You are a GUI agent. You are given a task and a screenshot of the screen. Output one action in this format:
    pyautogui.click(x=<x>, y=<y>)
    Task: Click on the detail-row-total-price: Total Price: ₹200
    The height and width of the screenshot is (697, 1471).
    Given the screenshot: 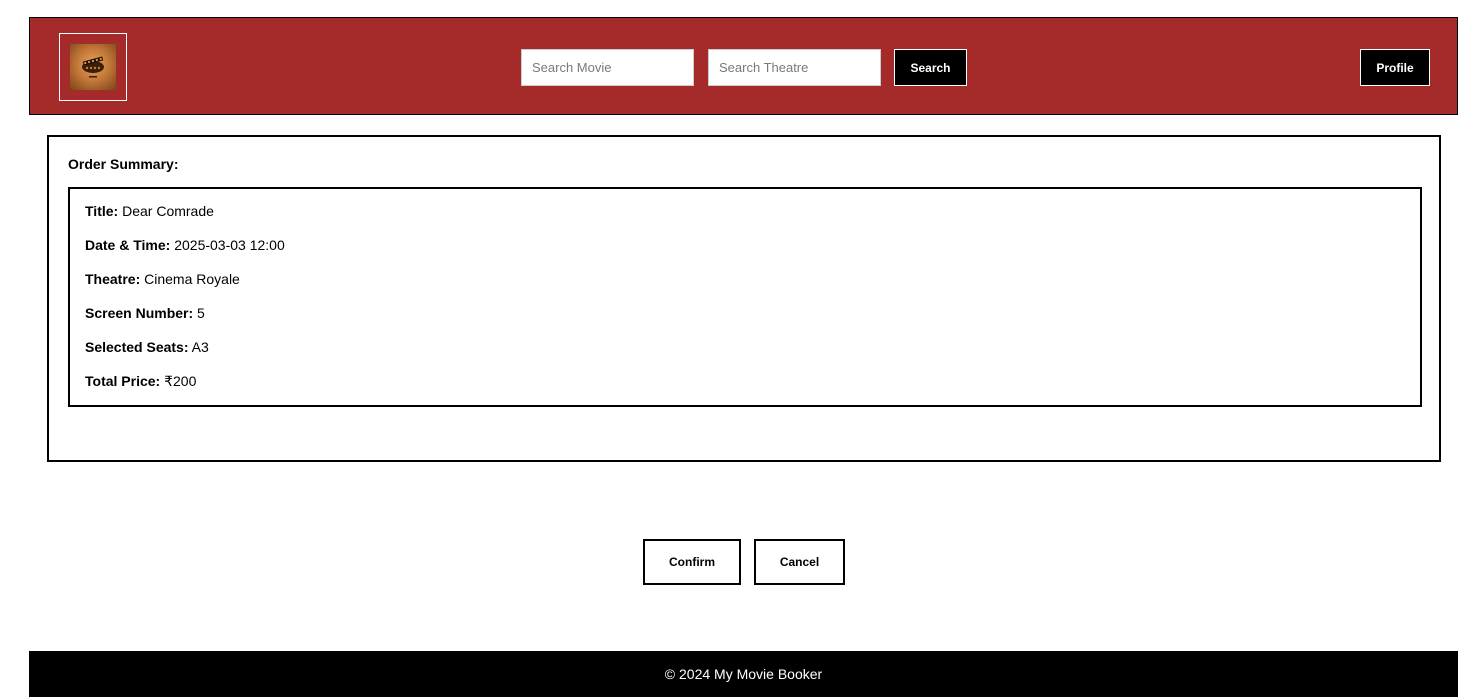 What is the action you would take?
    pyautogui.click(x=140, y=381)
    